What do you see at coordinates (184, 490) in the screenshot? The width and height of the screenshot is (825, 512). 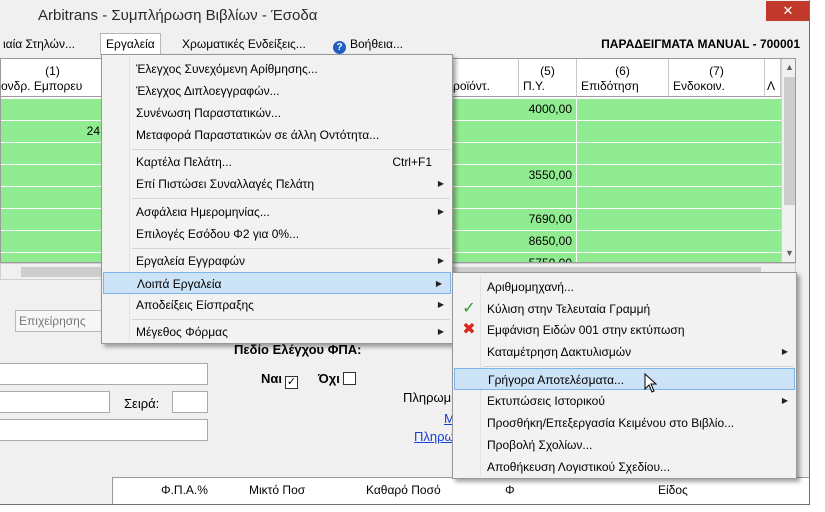 I see `column-vat-percent: Φ.Π.Α.%` at bounding box center [184, 490].